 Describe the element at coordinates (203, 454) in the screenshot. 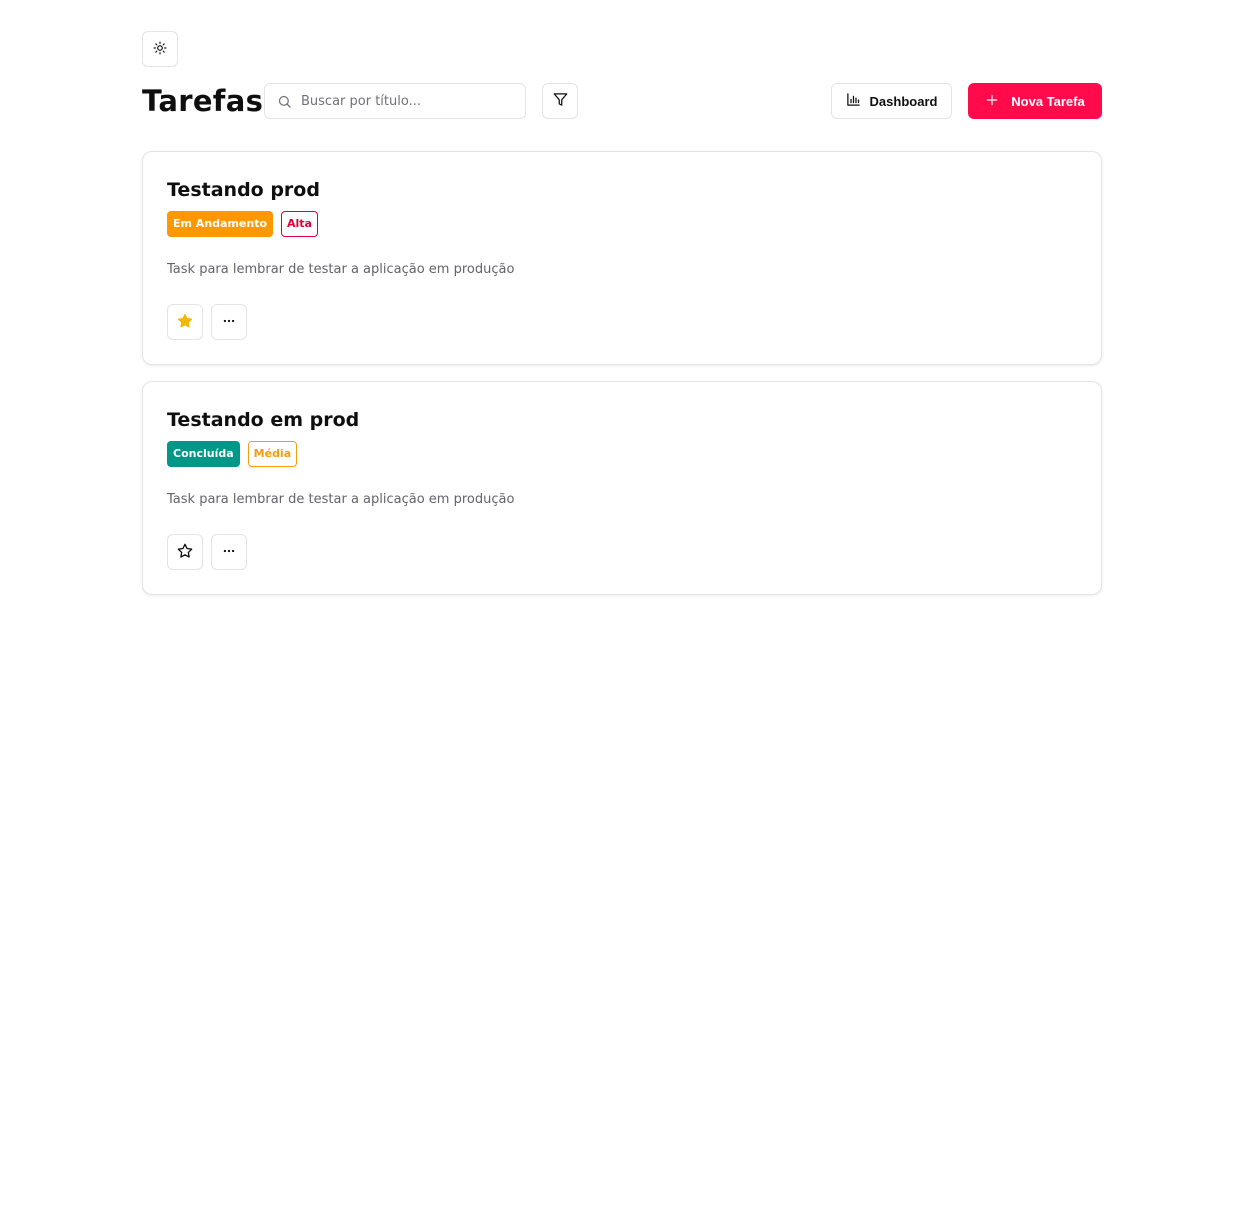

I see `status-badge: Concluída` at that location.